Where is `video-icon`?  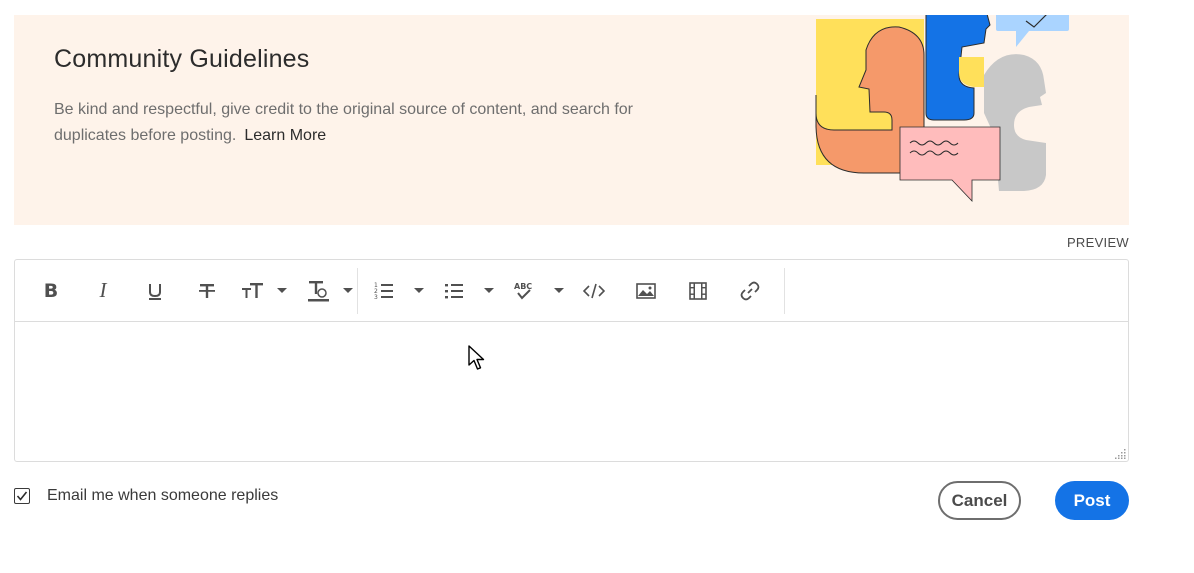
video-icon is located at coordinates (698, 290).